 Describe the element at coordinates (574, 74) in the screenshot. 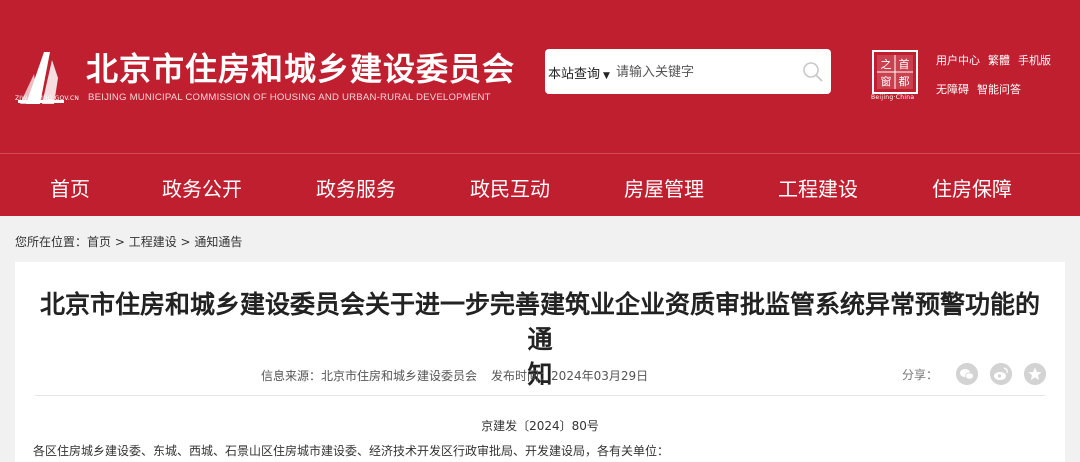

I see `search-scope-label: 本站查询` at that location.